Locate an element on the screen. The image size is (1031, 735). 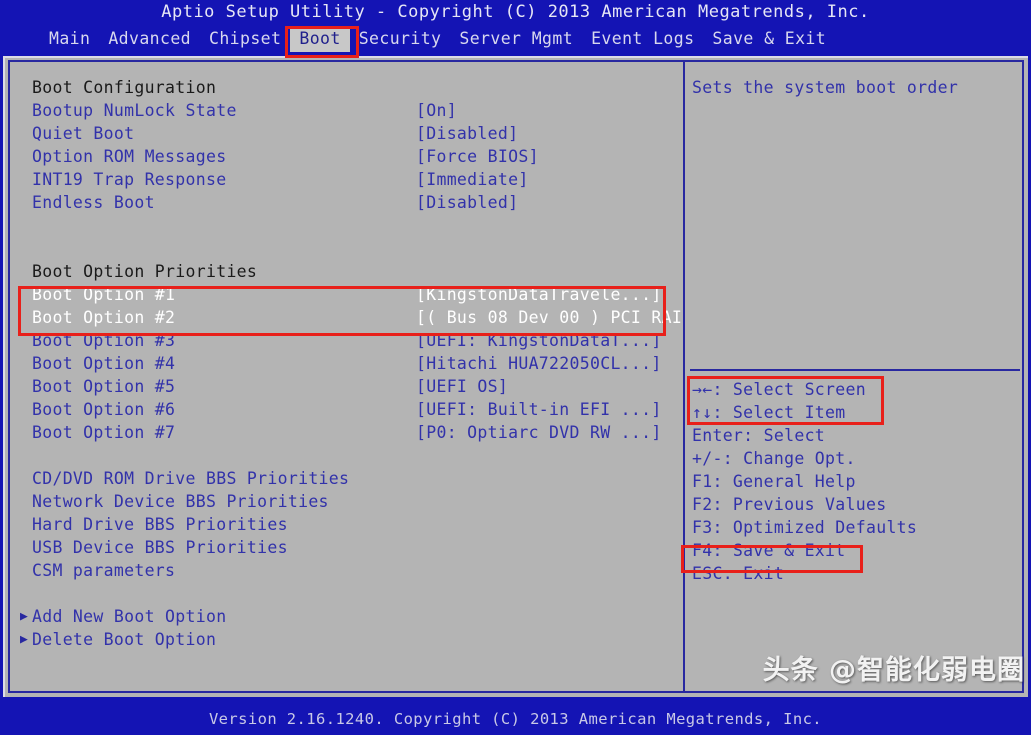
submenu-row: CSM parameters is located at coordinates (346, 570).